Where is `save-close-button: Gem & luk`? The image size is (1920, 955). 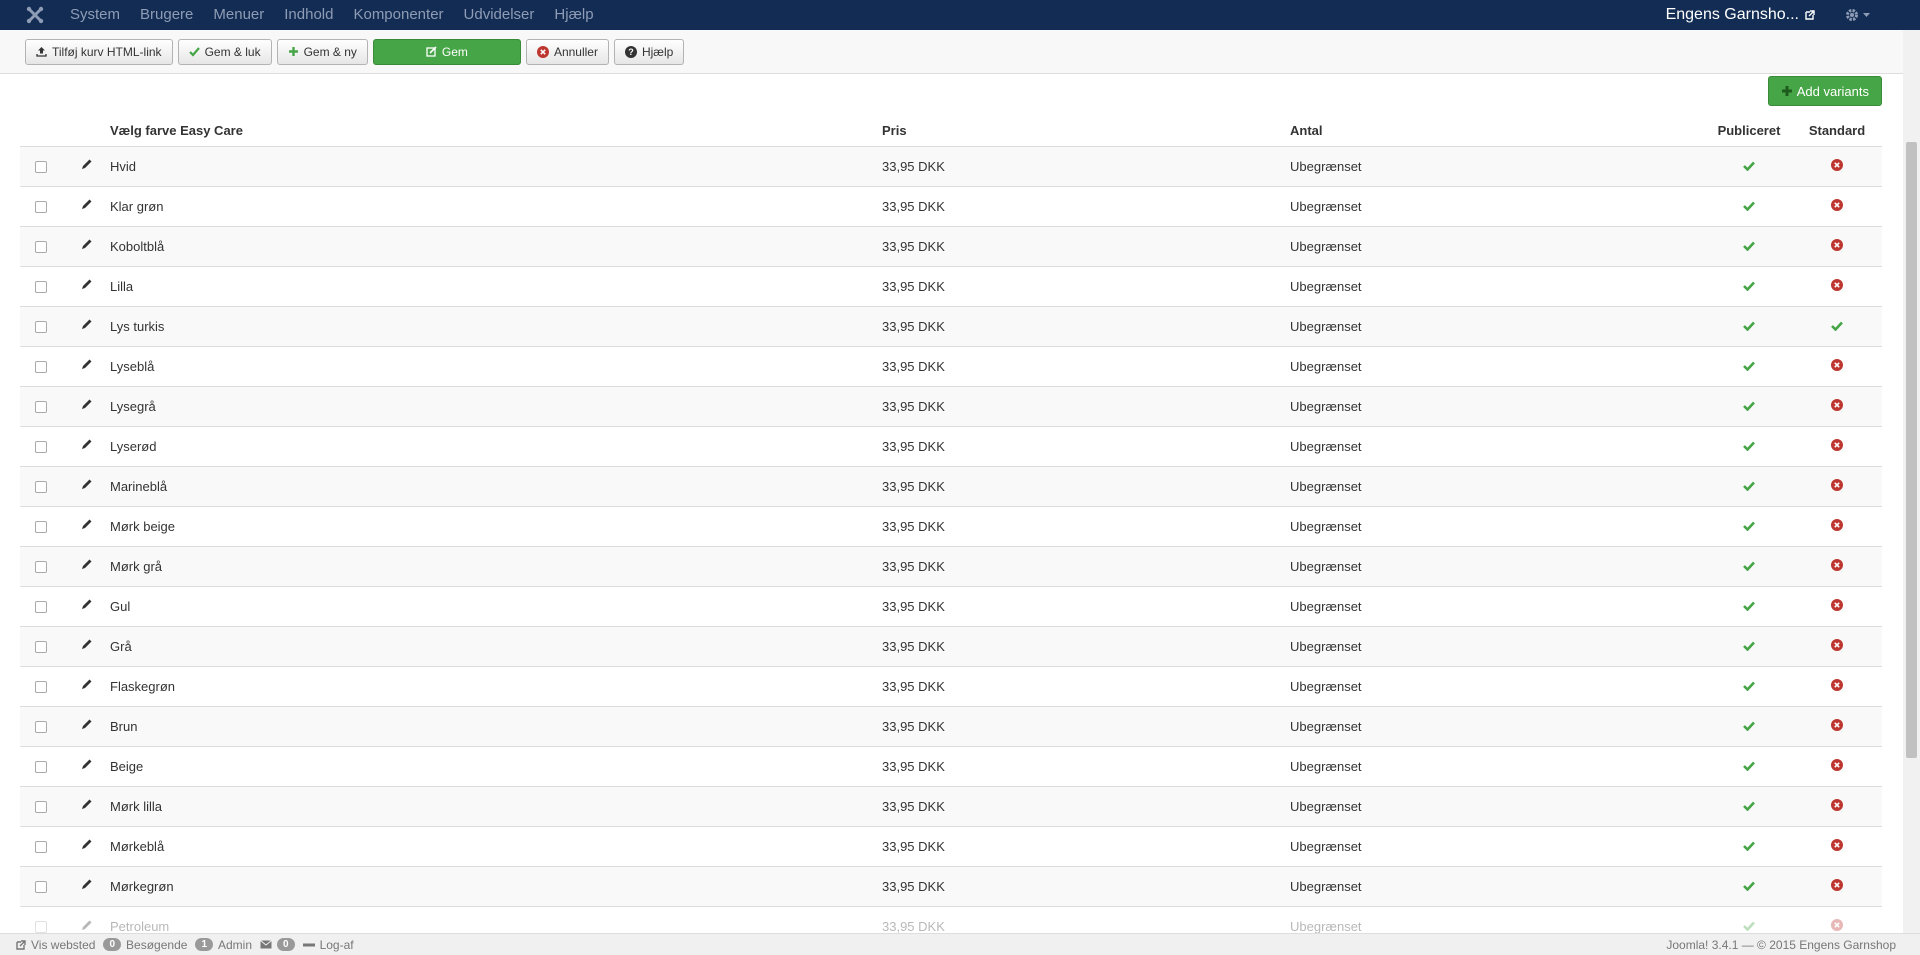
save-close-button: Gem & luk is located at coordinates (224, 51).